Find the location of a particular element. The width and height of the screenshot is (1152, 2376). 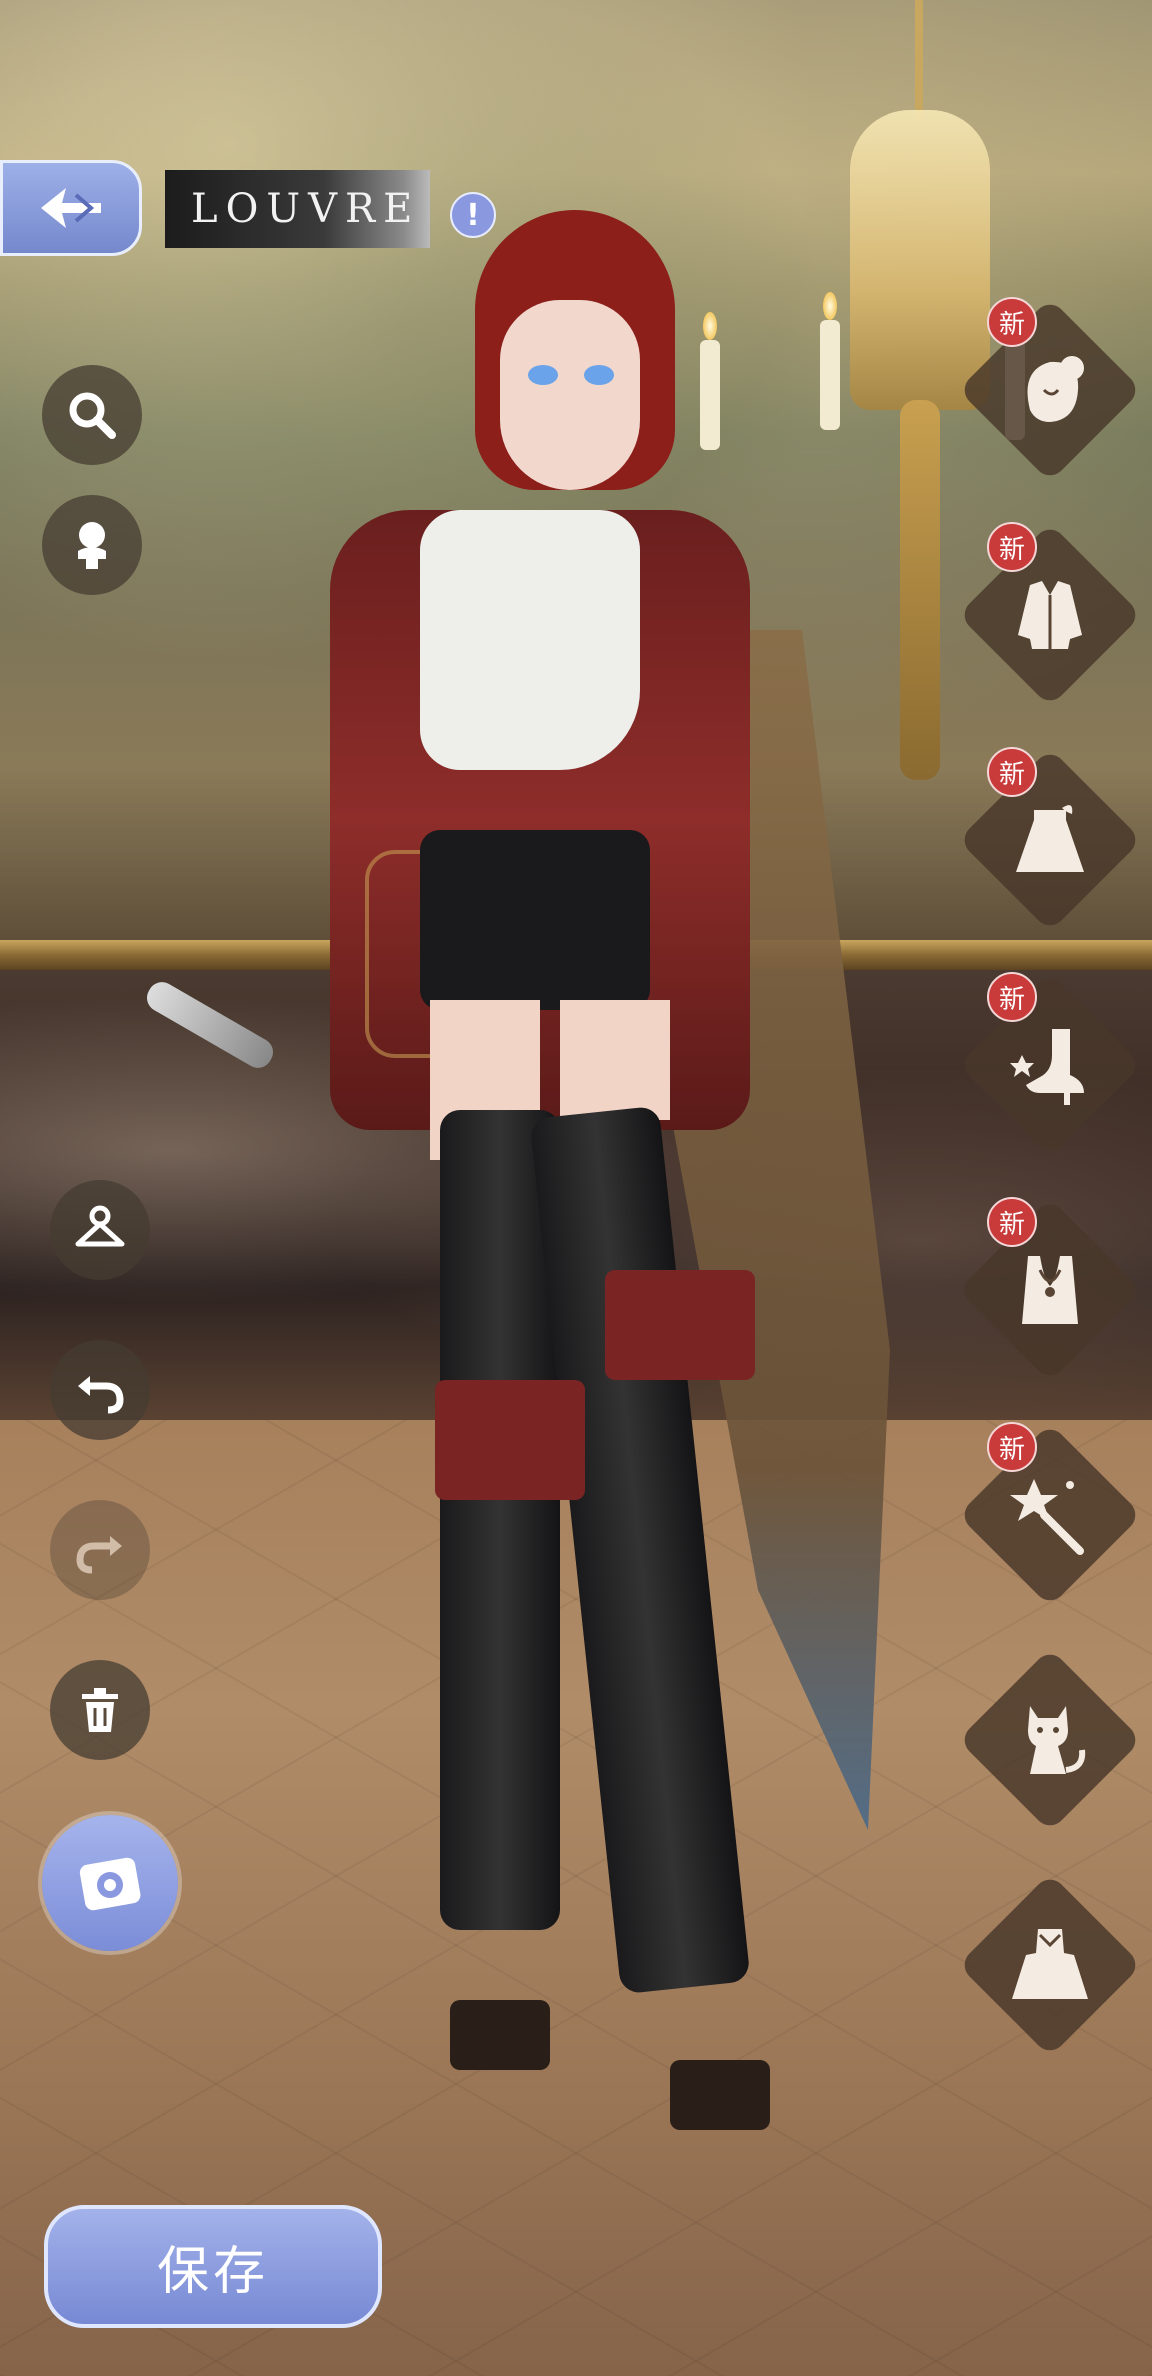

jacket-icon is located at coordinates (1050, 615).